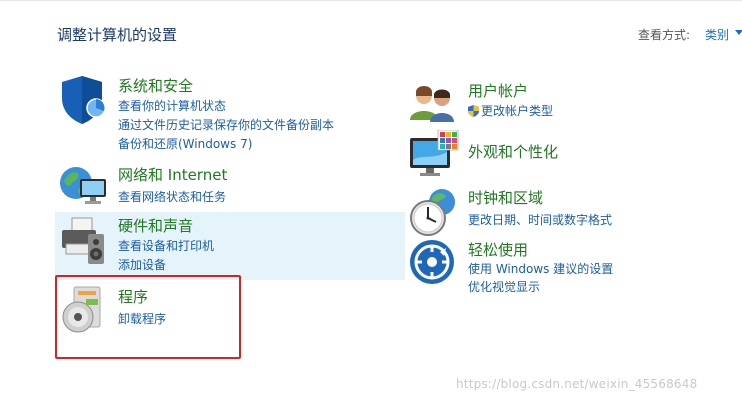 Image resolution: width=742 pixels, height=403 pixels. What do you see at coordinates (155, 85) in the screenshot?
I see `system-security-title: 系统和安全` at bounding box center [155, 85].